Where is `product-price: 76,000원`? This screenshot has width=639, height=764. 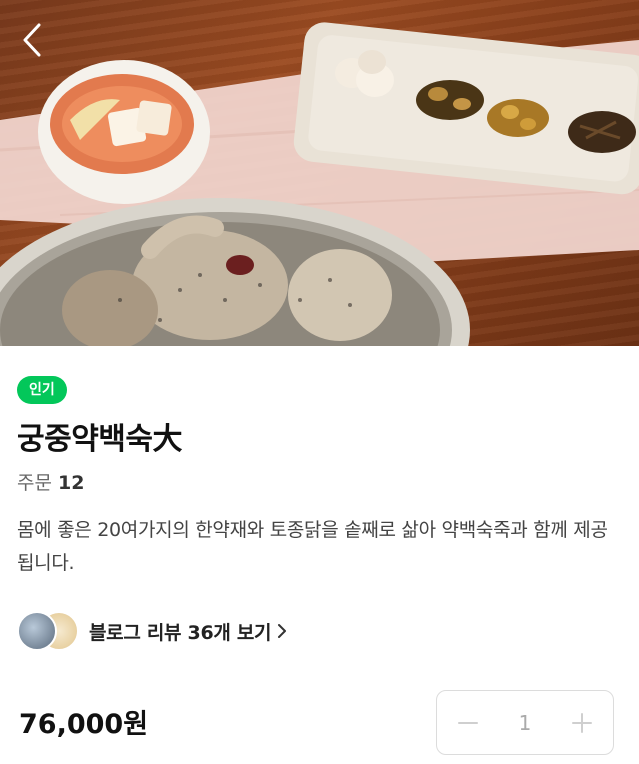 product-price: 76,000원 is located at coordinates (84, 724).